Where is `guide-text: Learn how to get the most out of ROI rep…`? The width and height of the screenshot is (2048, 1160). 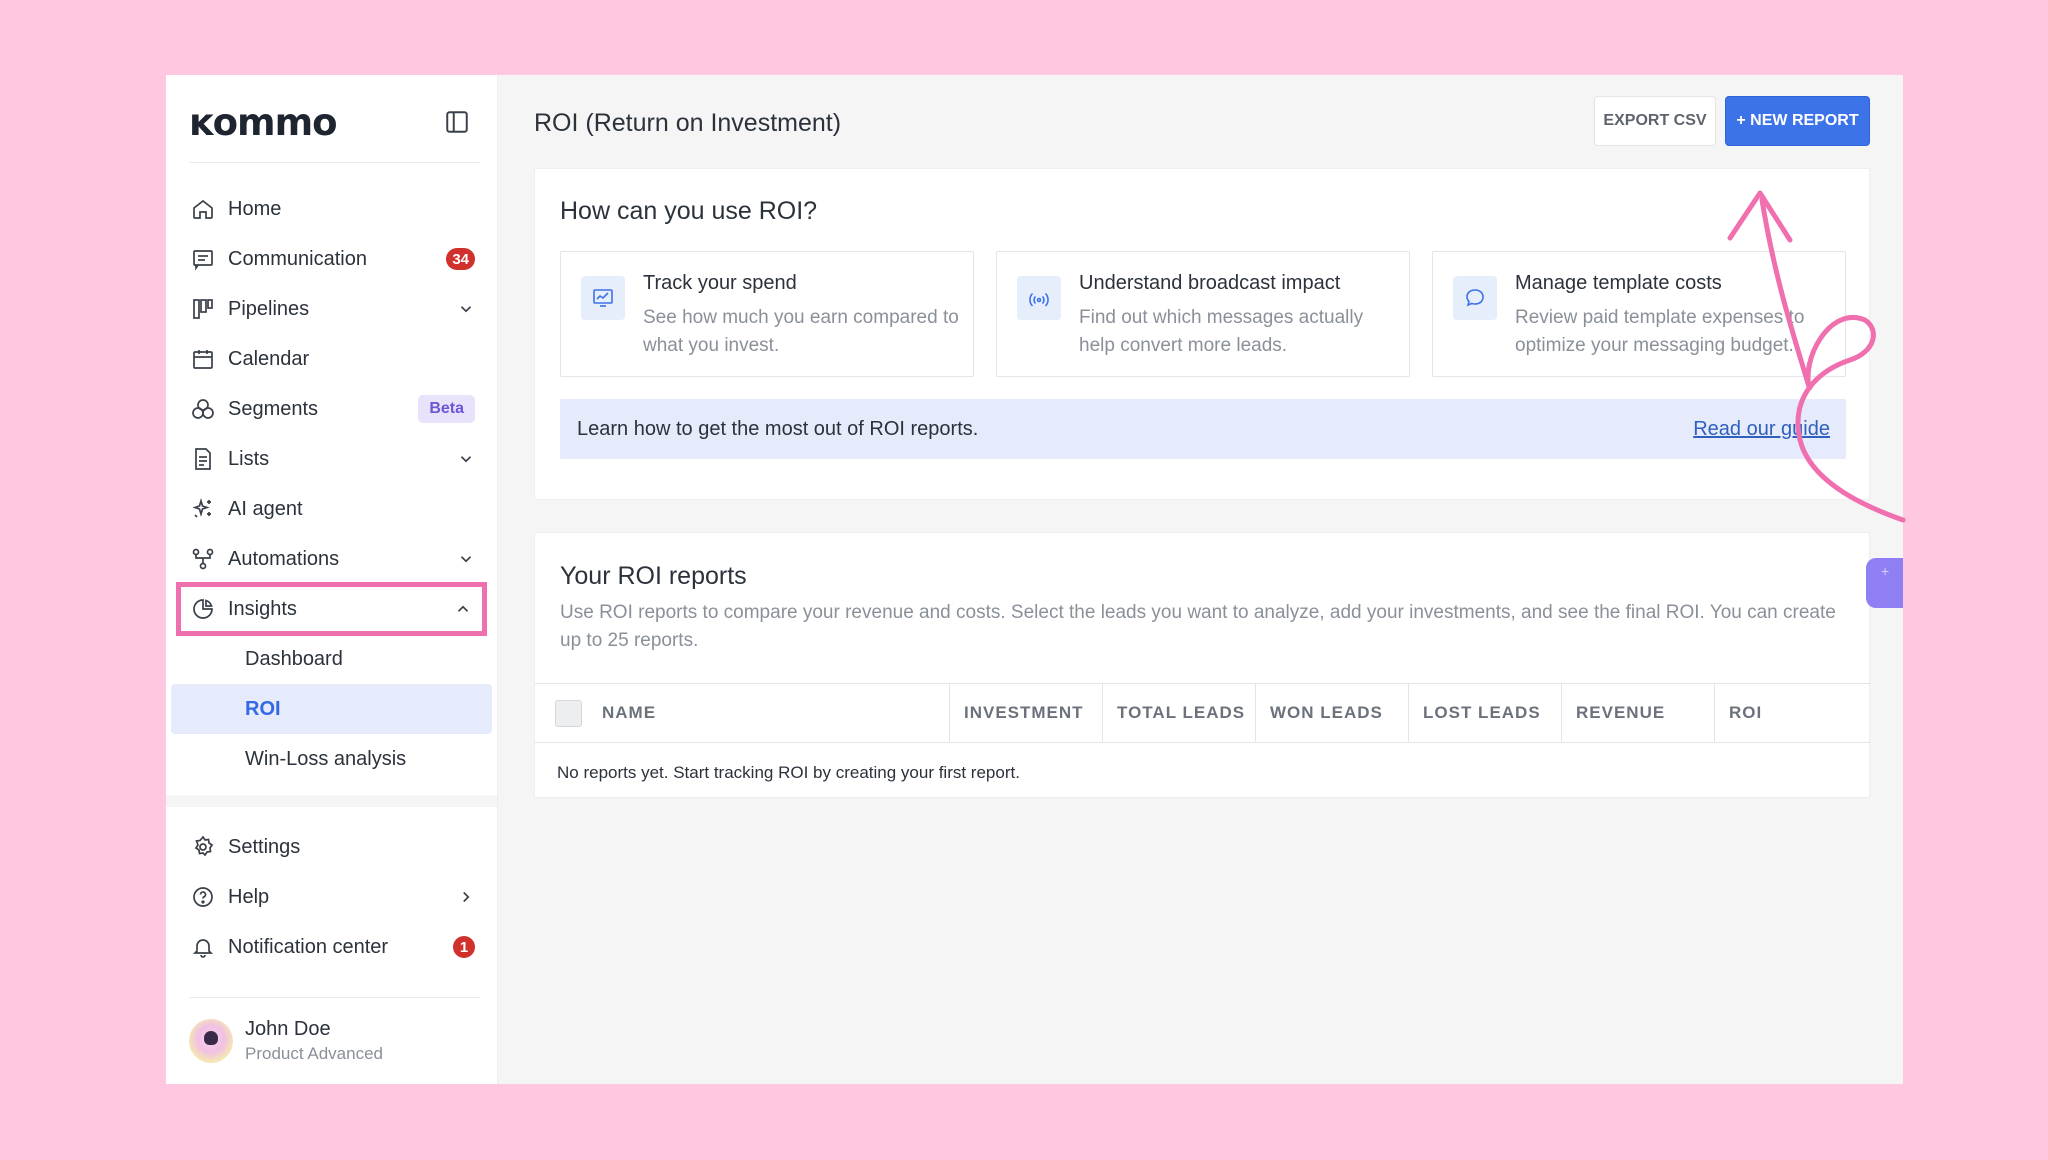
guide-text: Learn how to get the most out of ROI rep… is located at coordinates (778, 429).